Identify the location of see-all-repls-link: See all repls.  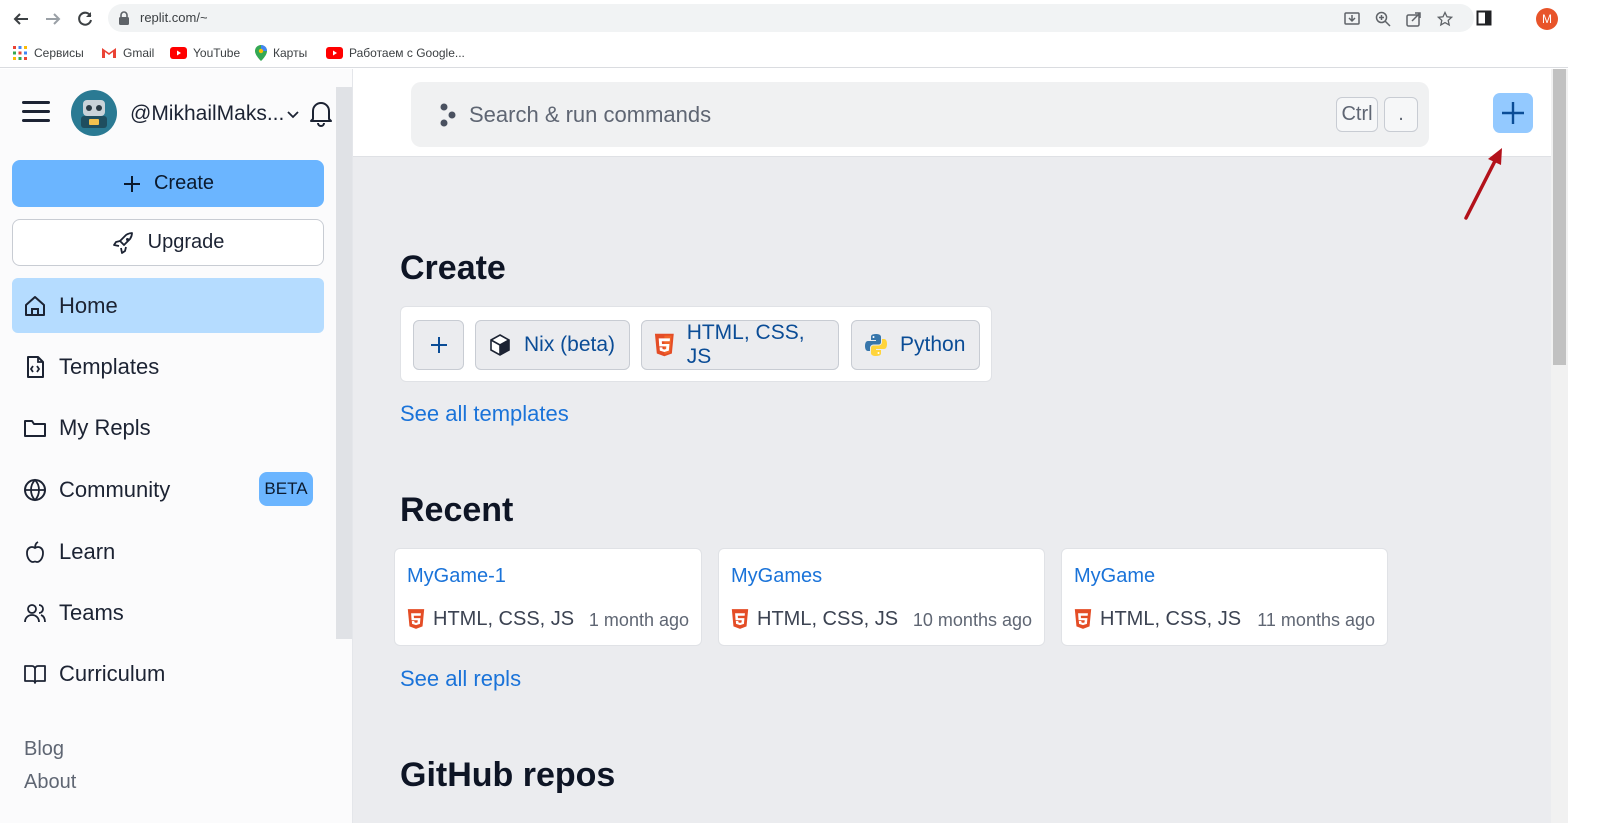
(460, 679).